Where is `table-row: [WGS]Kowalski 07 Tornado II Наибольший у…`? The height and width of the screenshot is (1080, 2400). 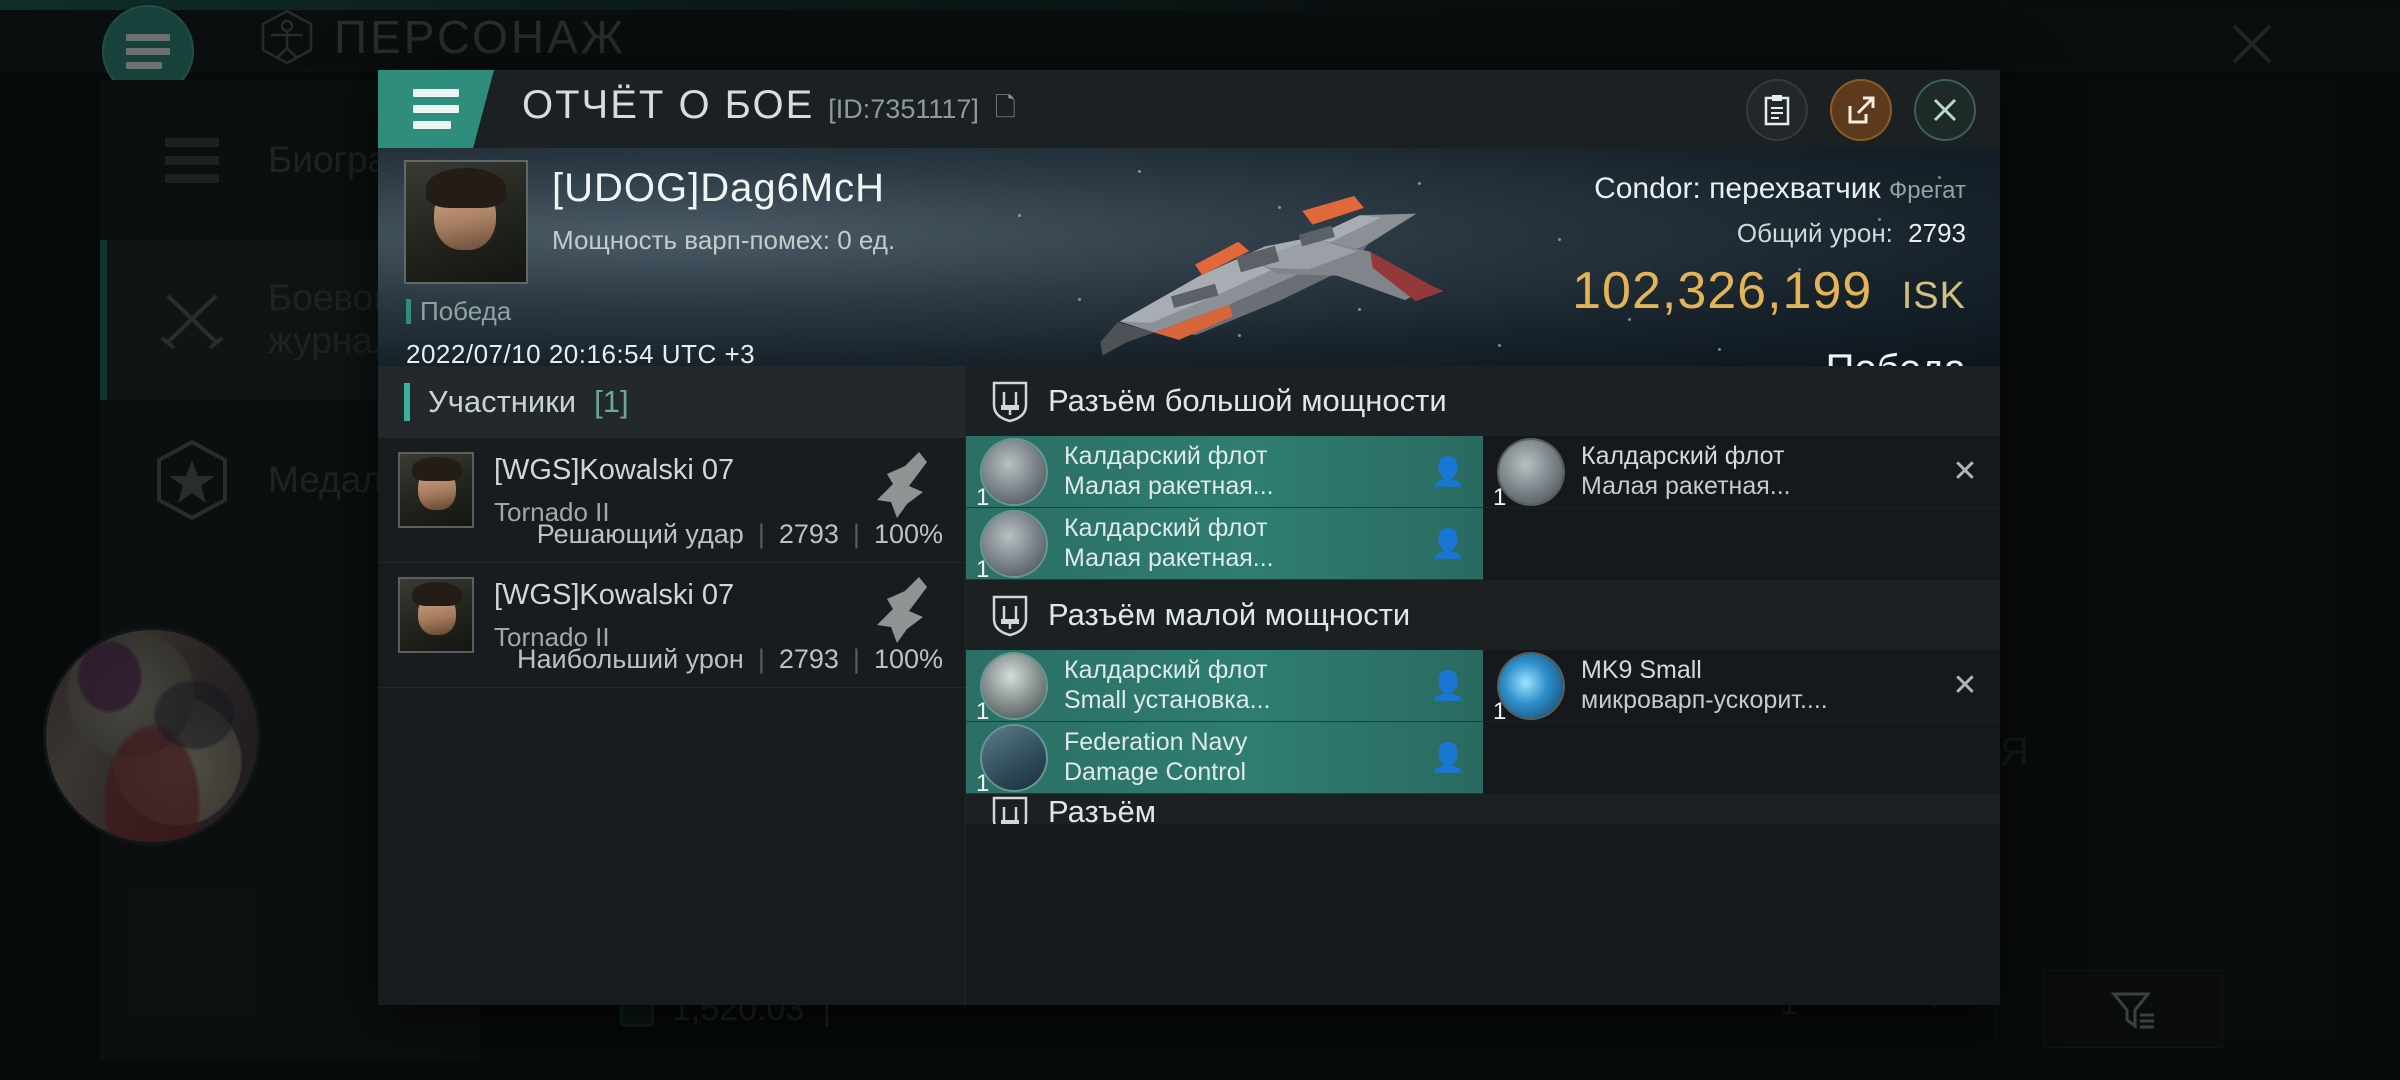 table-row: [WGS]Kowalski 07 Tornado II Наибольший у… is located at coordinates (671, 625).